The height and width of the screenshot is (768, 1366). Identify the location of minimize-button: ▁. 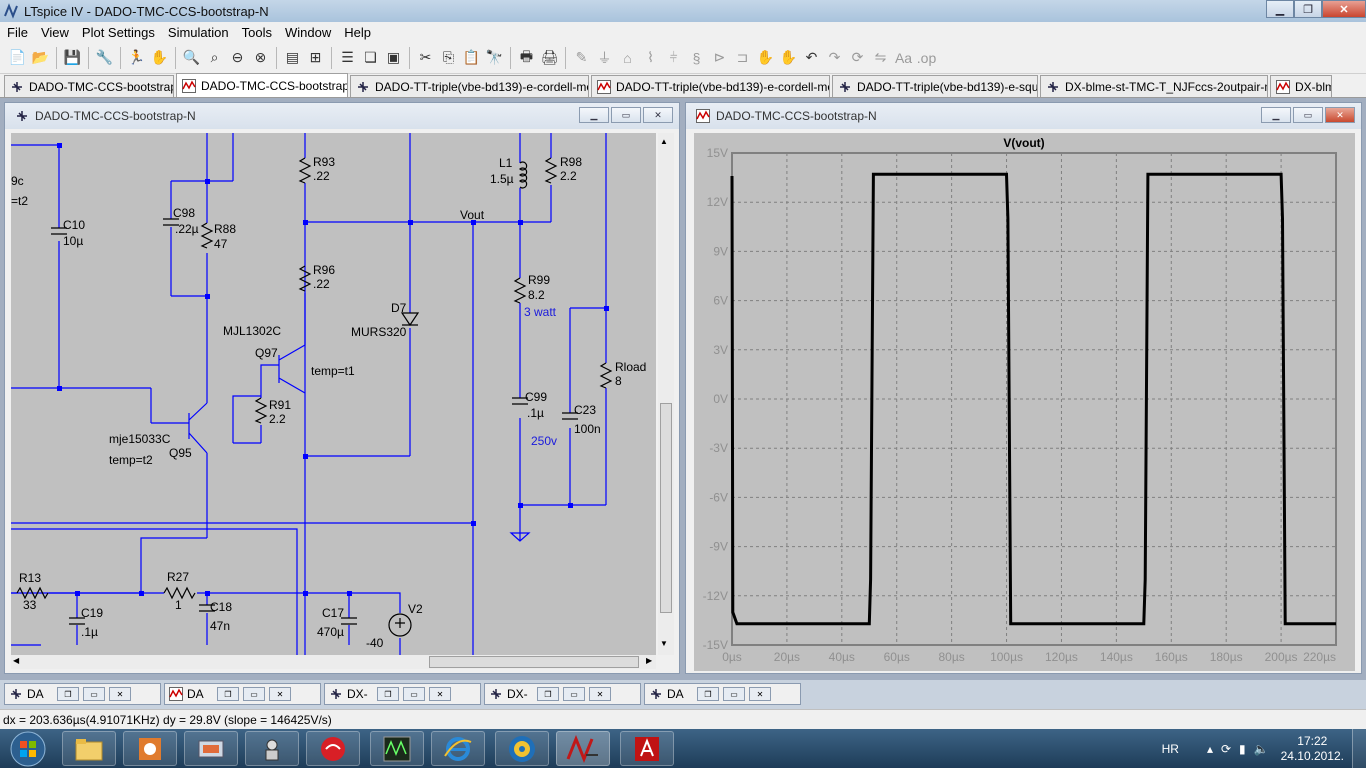
(1280, 9).